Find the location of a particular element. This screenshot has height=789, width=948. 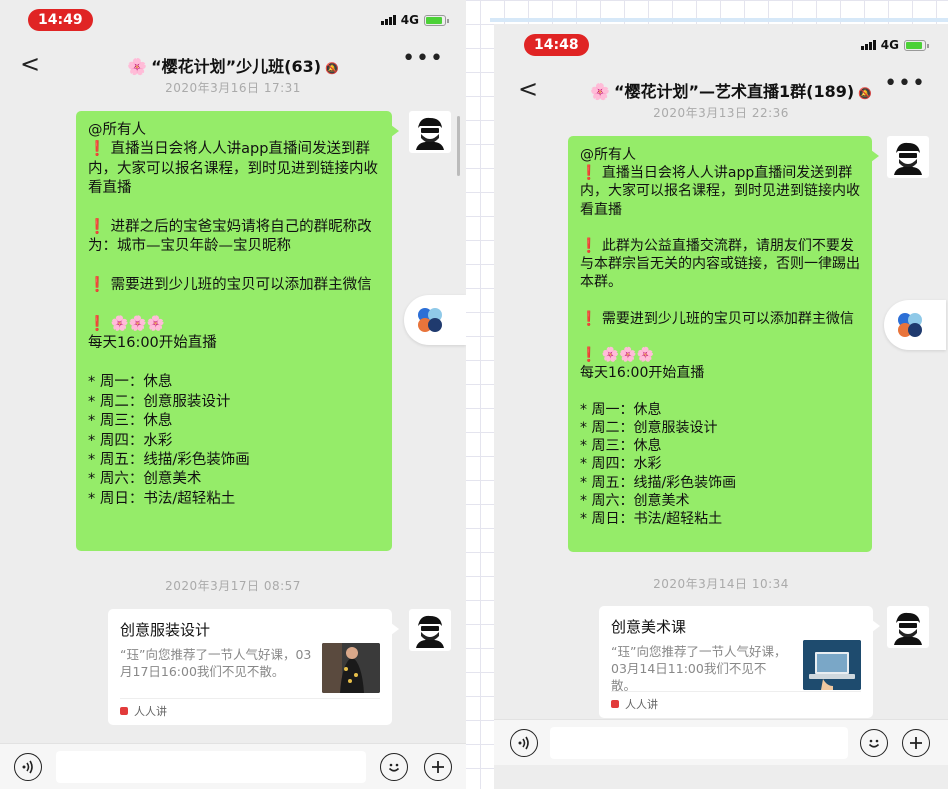

chat-title: 🌸 “樱花计划”—艺术直播1群(189) 🔕 is located at coordinates (731, 90).